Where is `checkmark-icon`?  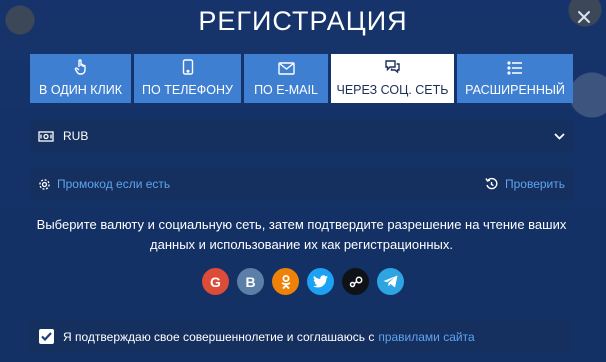
checkmark-icon is located at coordinates (46, 336).